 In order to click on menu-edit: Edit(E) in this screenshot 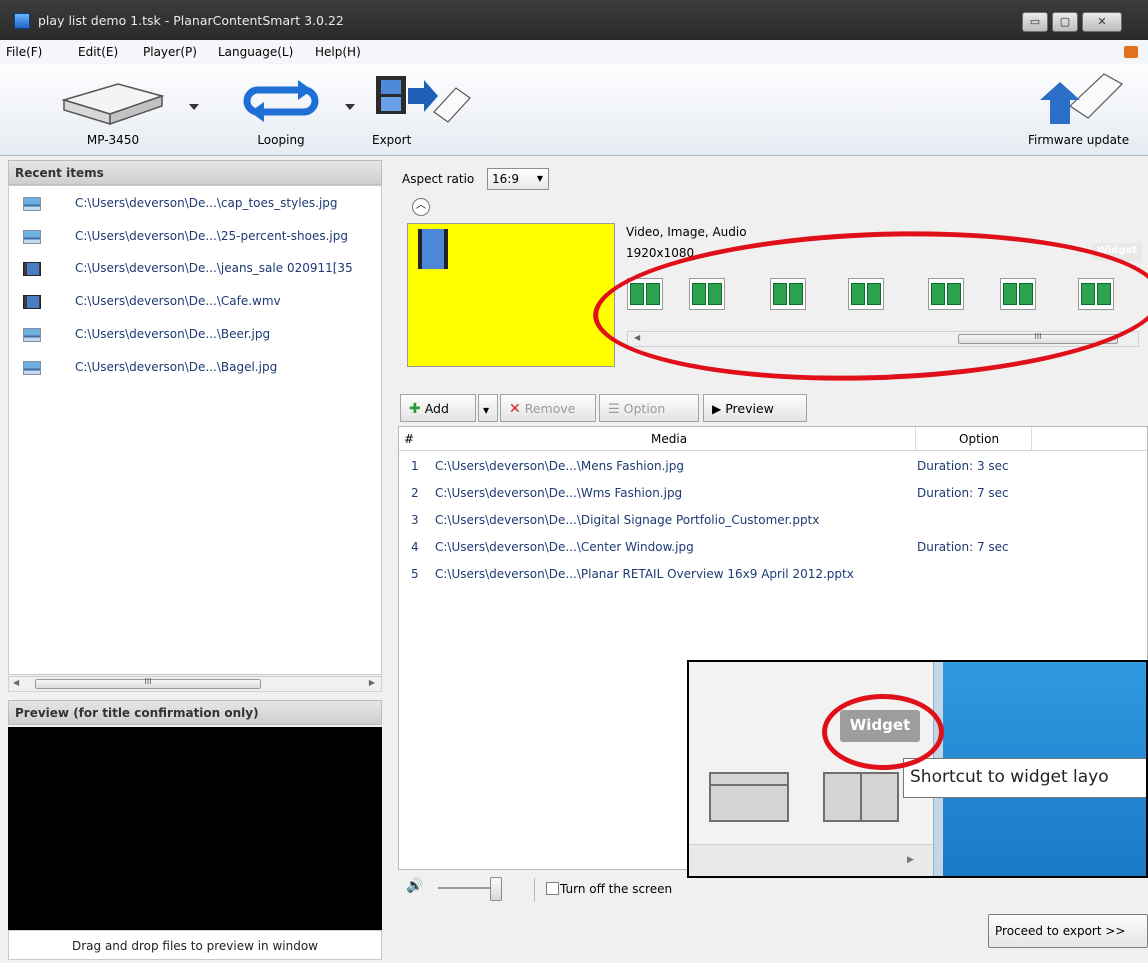, I will do `click(98, 52)`.